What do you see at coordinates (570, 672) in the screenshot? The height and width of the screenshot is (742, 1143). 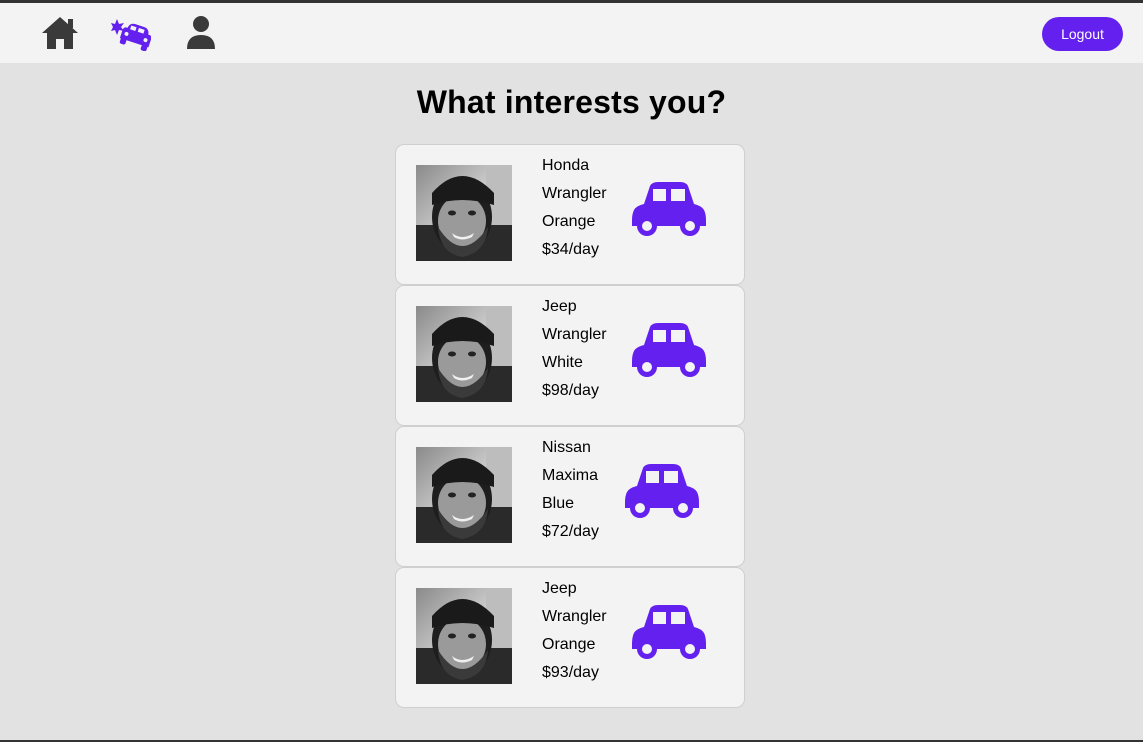 I see `listing-price: $93/day` at bounding box center [570, 672].